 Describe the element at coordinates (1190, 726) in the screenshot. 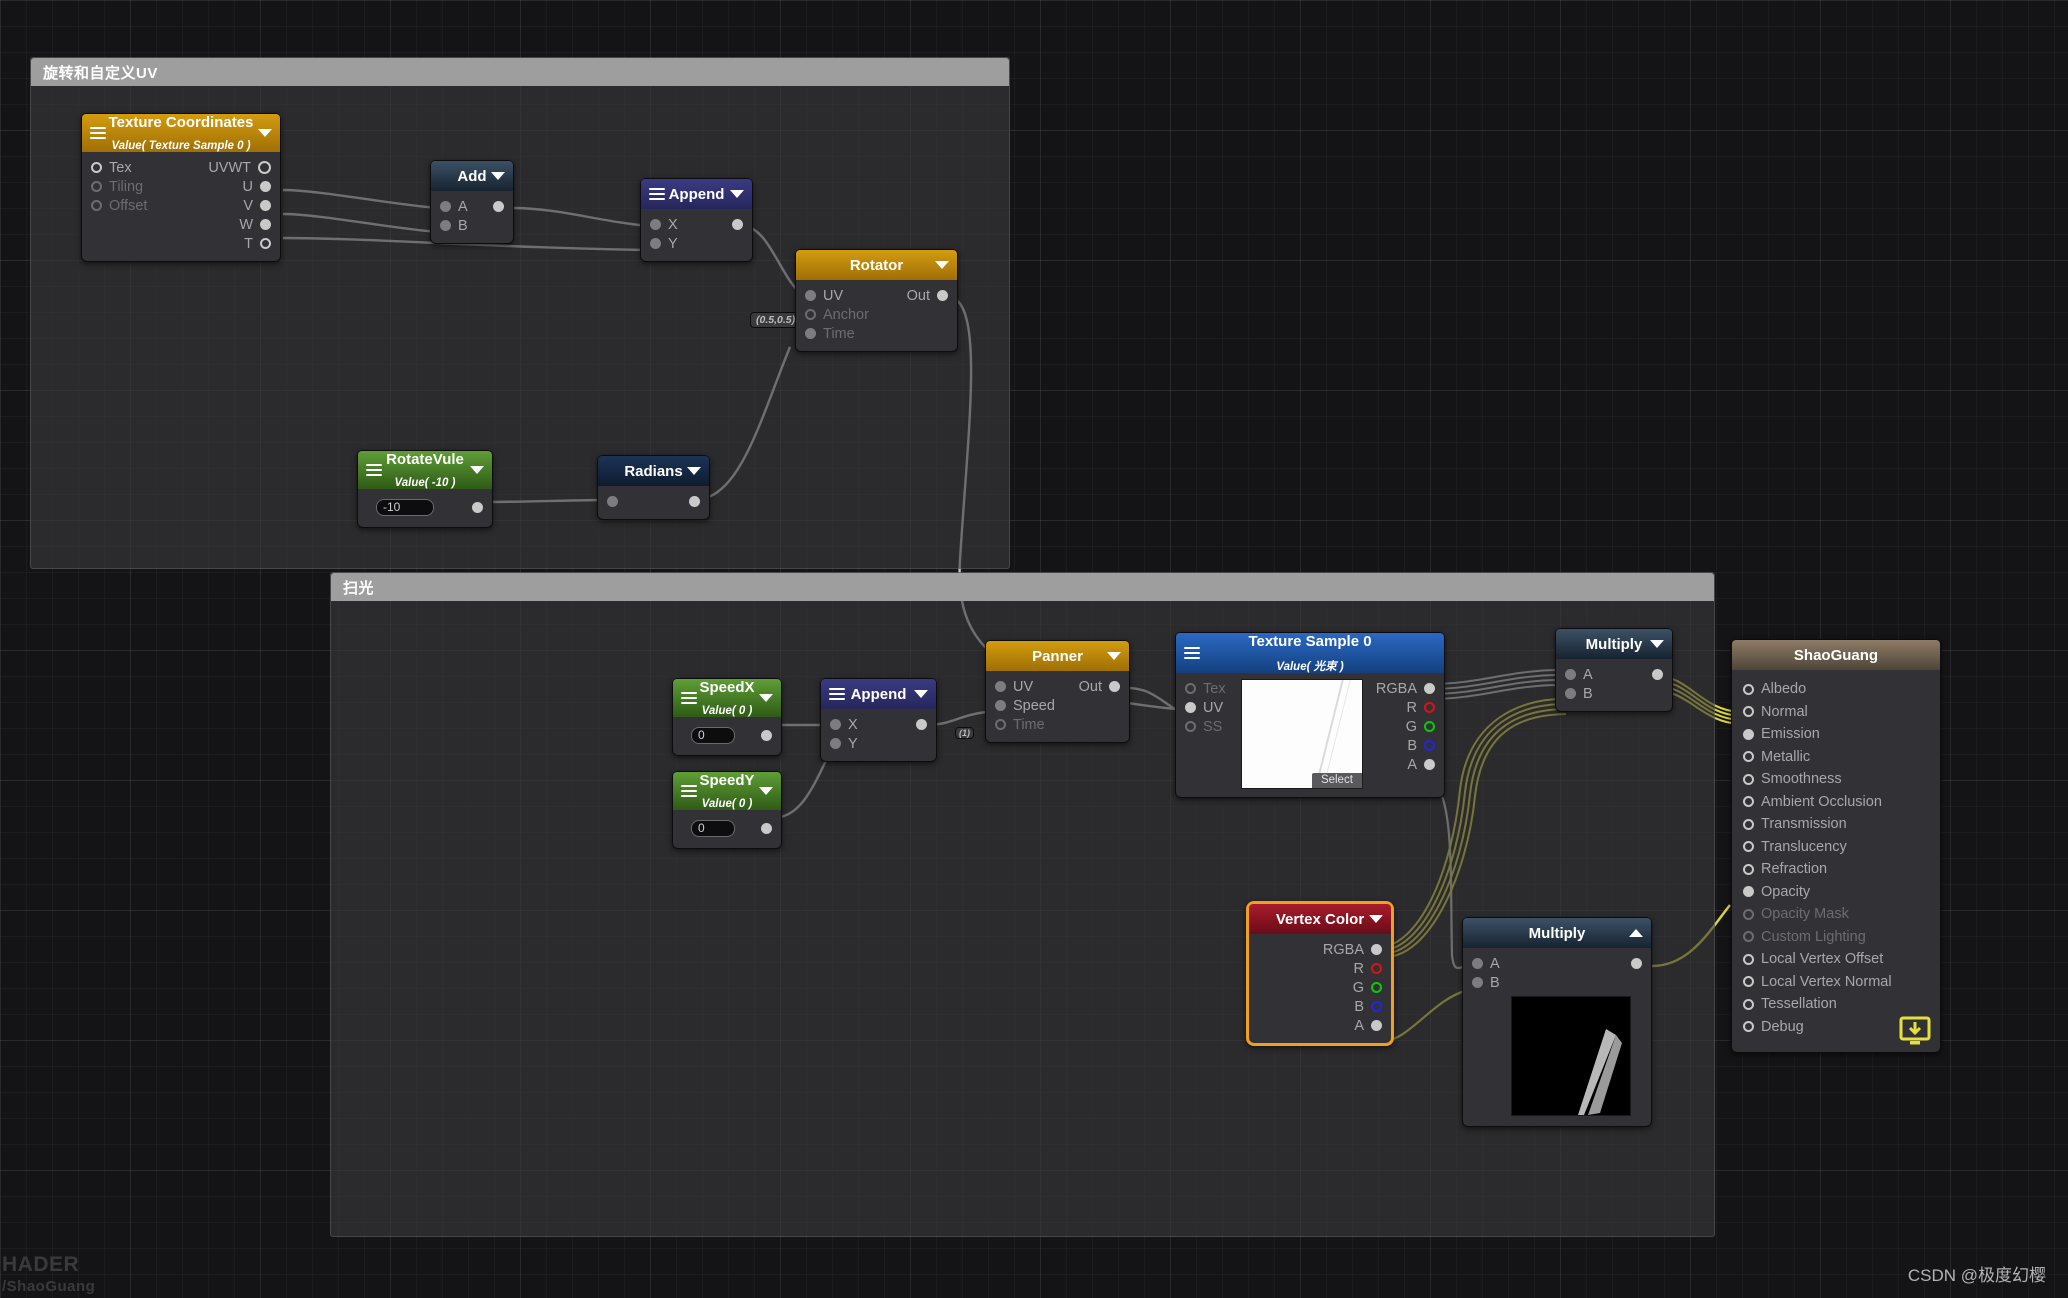

I see `input-port-ss` at that location.